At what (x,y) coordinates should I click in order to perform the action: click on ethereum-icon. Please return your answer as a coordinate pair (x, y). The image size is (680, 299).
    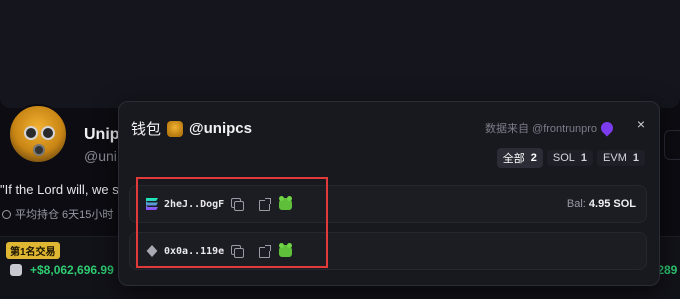
    Looking at the image, I should click on (152, 251).